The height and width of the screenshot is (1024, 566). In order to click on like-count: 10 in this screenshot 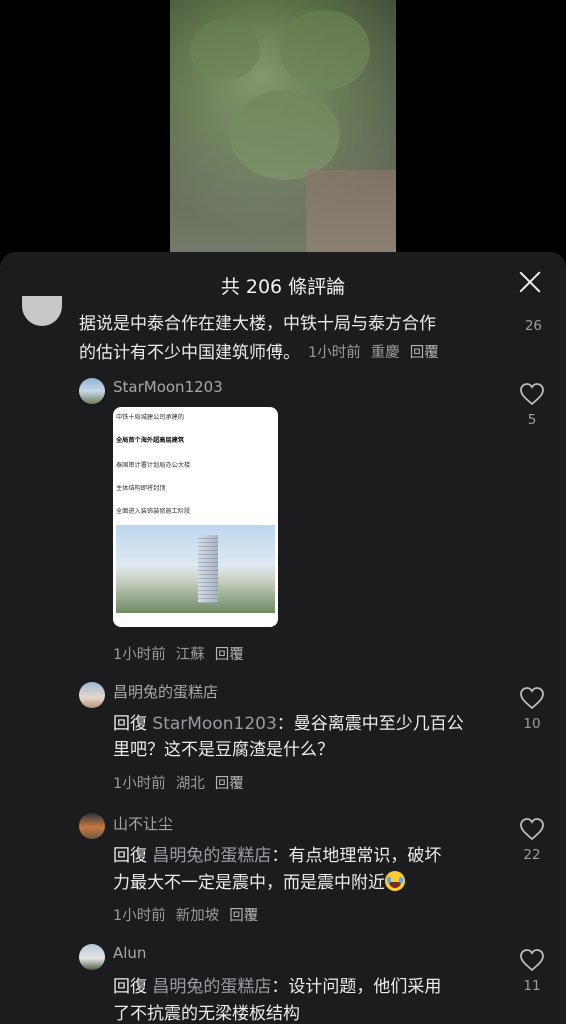, I will do `click(532, 724)`.